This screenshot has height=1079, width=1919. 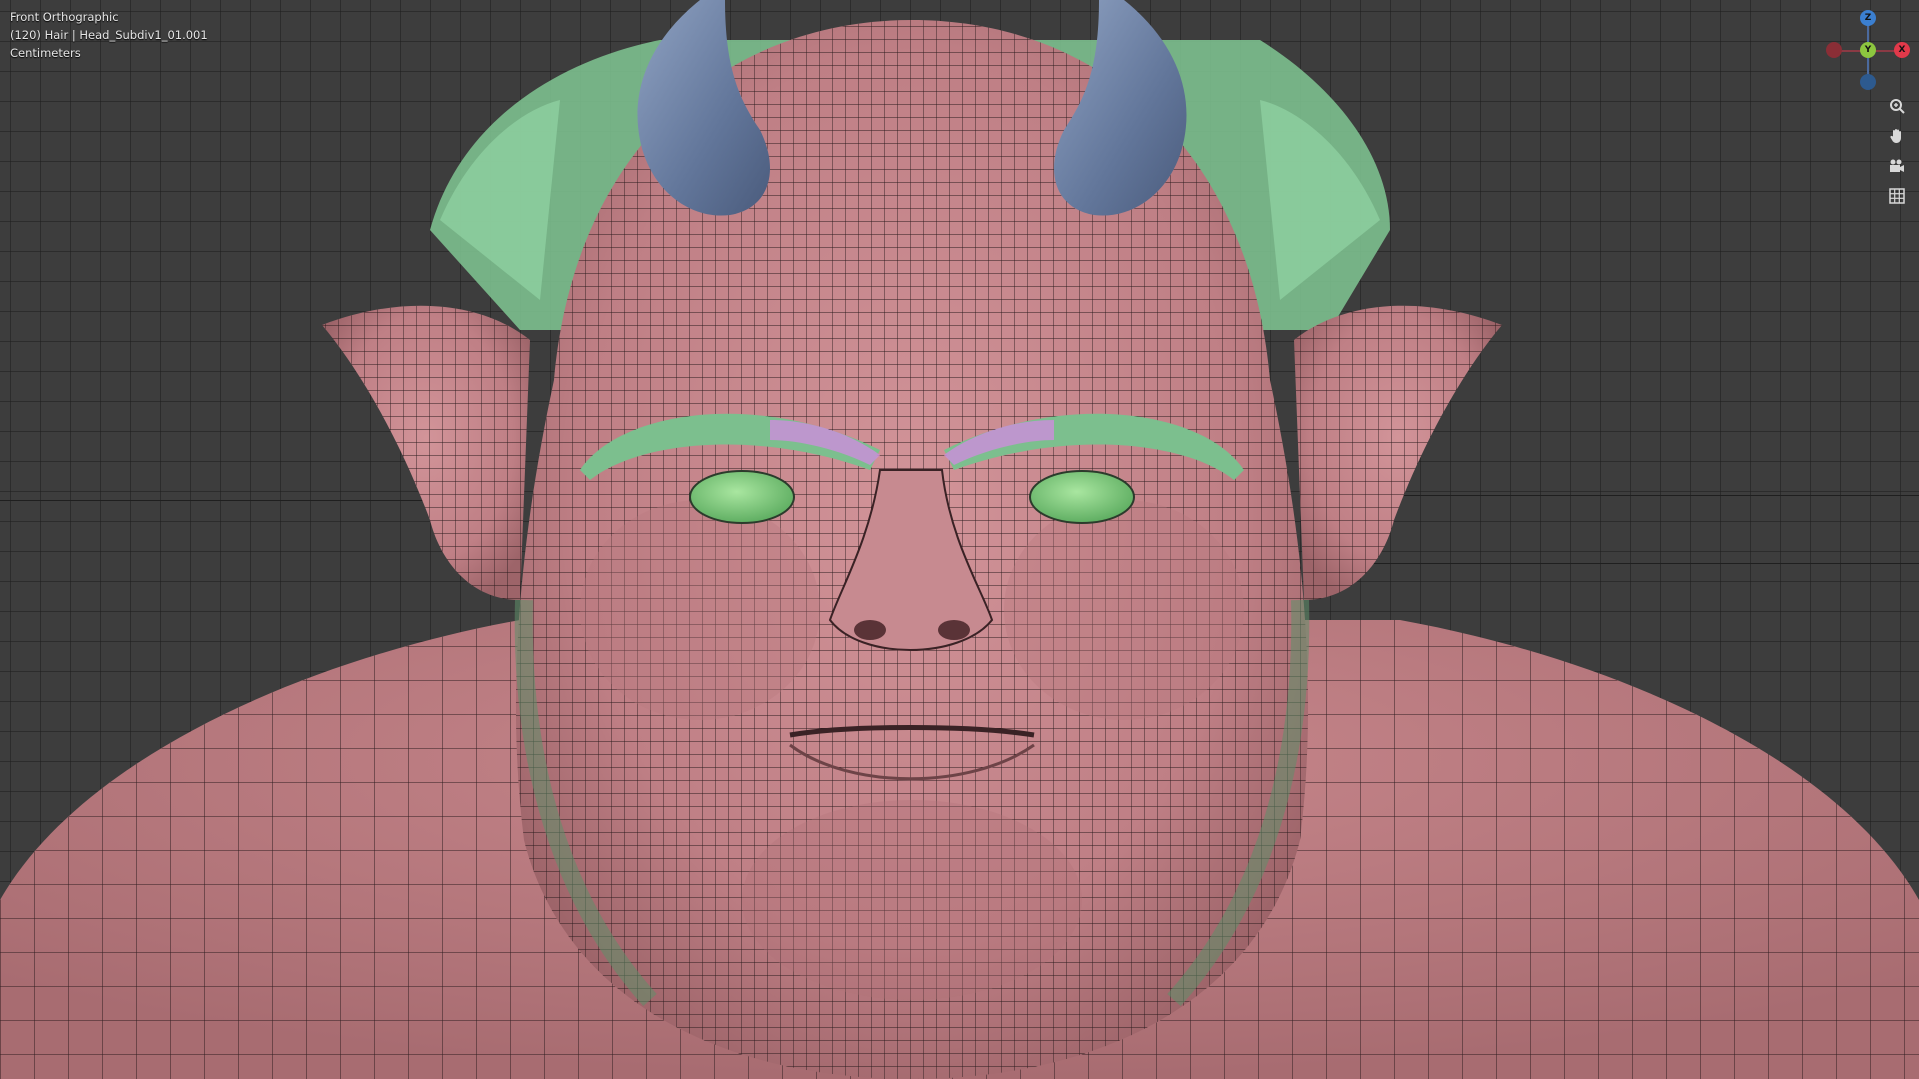 What do you see at coordinates (426, 452) in the screenshot?
I see `left-ear` at bounding box center [426, 452].